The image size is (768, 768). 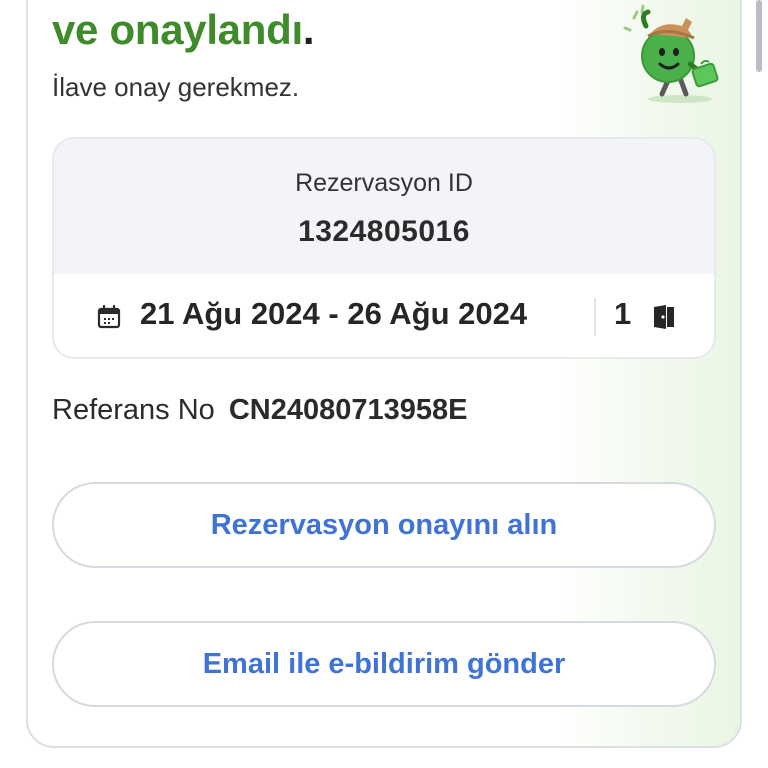 I want to click on booking-id-value: 1324805016, so click(x=384, y=231).